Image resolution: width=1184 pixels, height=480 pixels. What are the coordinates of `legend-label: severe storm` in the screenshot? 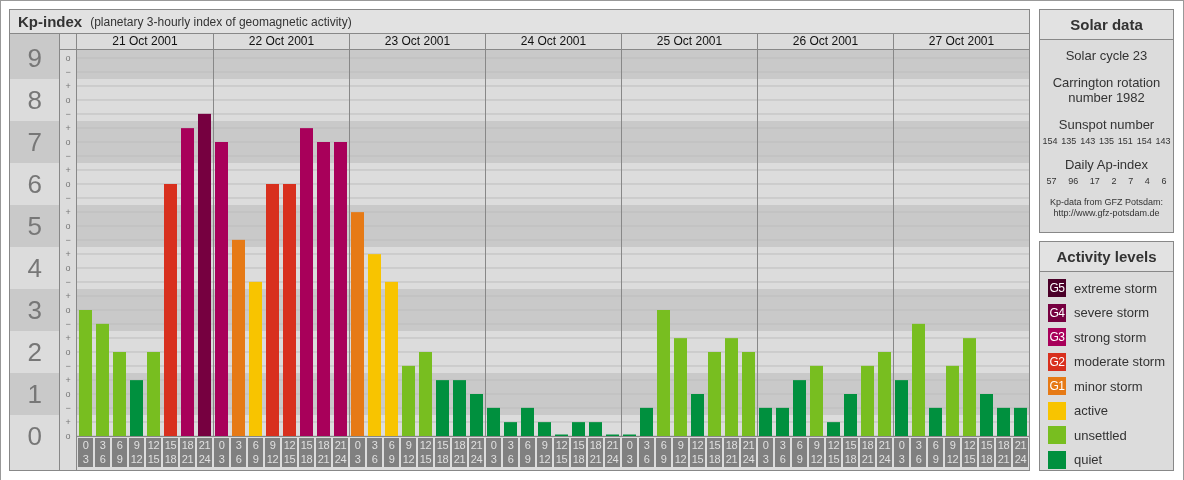 It's located at (1112, 313).